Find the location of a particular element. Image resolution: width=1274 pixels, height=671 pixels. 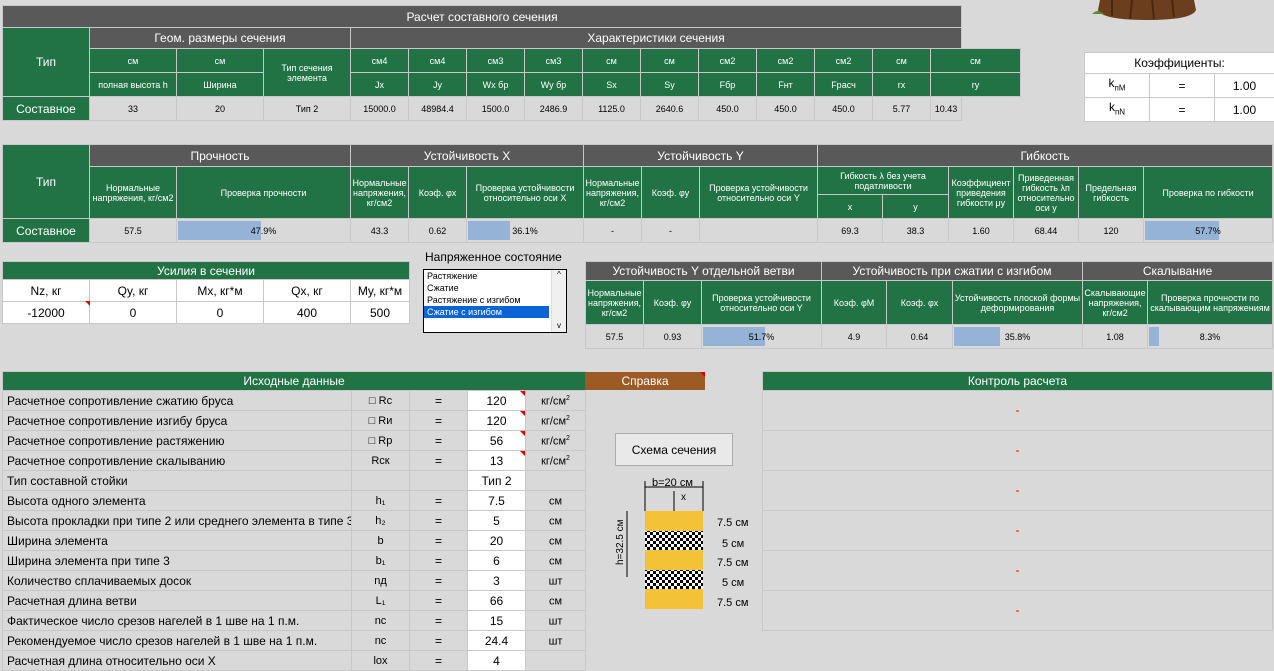

input-label: Количество сплачиваемых досок is located at coordinates (177, 581).